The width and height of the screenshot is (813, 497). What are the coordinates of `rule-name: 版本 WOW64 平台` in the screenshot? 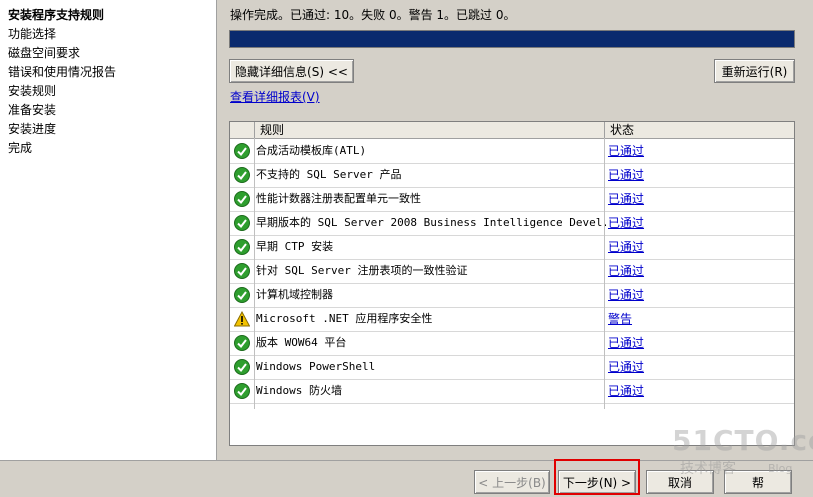 It's located at (301, 342).